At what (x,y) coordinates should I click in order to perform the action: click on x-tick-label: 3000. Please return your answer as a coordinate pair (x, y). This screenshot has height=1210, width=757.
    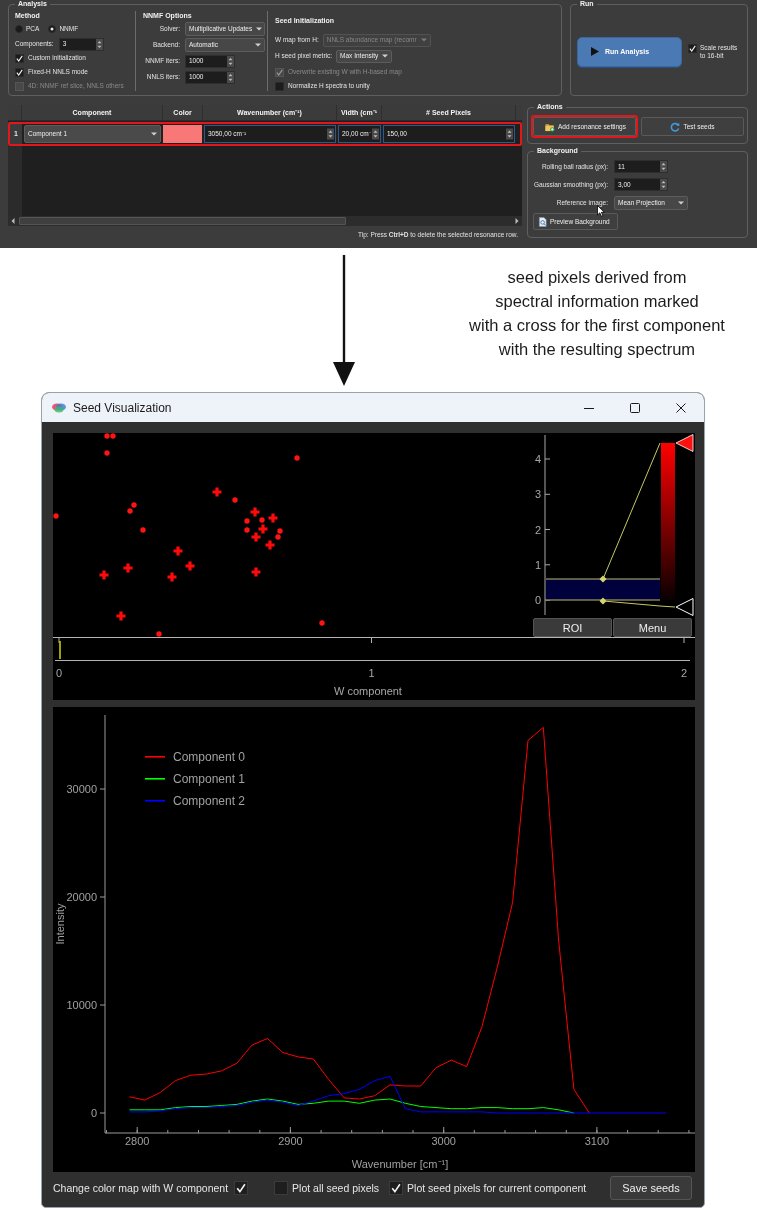
    Looking at the image, I should click on (443, 1141).